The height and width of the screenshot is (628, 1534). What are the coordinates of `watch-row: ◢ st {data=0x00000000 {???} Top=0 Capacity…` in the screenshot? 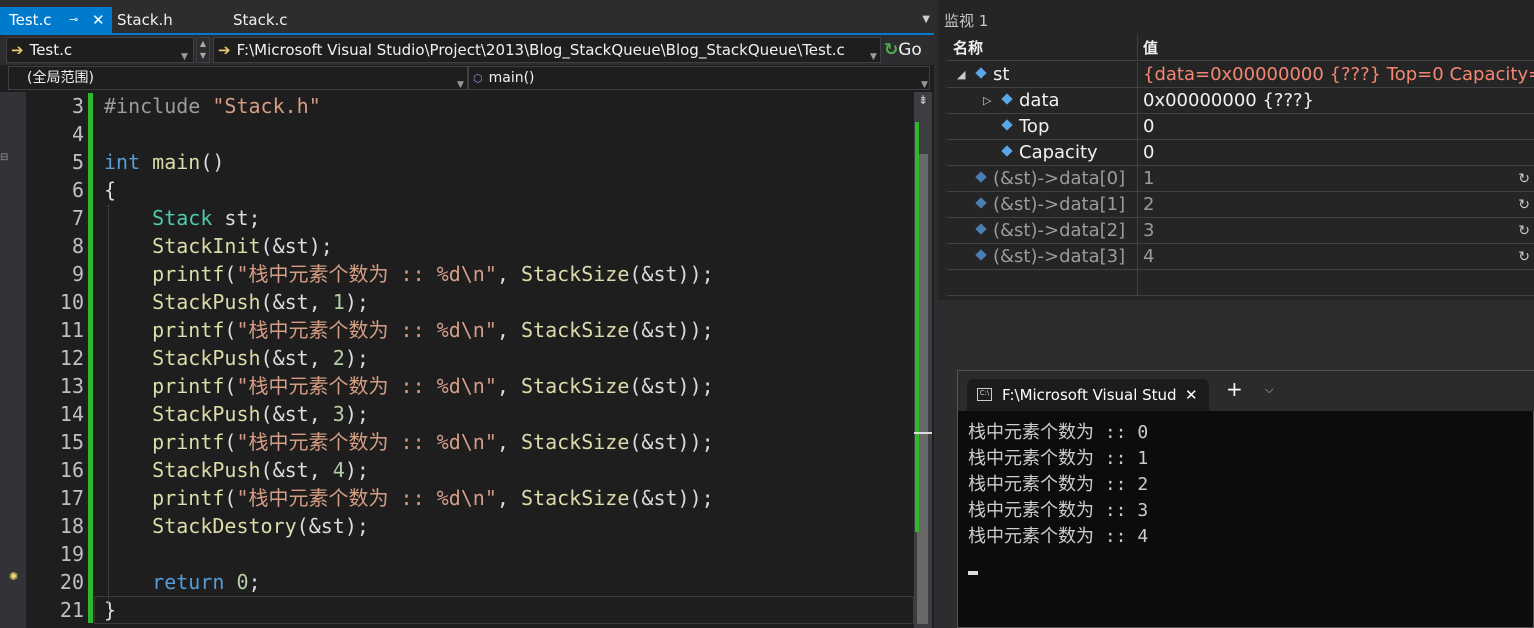 It's located at (1240, 75).